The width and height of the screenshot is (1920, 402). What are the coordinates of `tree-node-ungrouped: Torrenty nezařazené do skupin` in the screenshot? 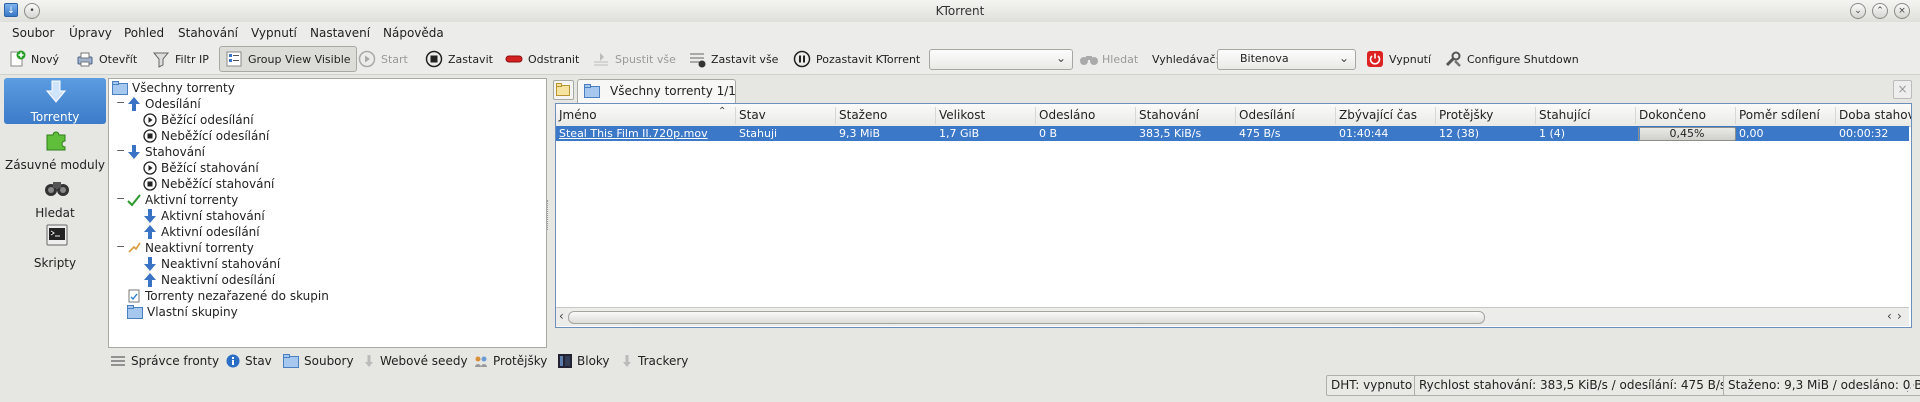 It's located at (228, 296).